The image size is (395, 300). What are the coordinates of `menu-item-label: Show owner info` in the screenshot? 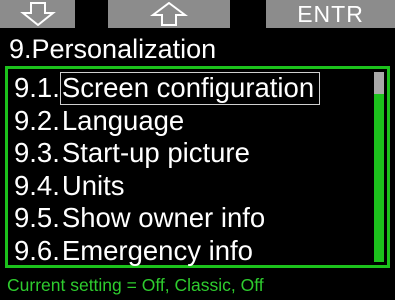 It's located at (163, 217).